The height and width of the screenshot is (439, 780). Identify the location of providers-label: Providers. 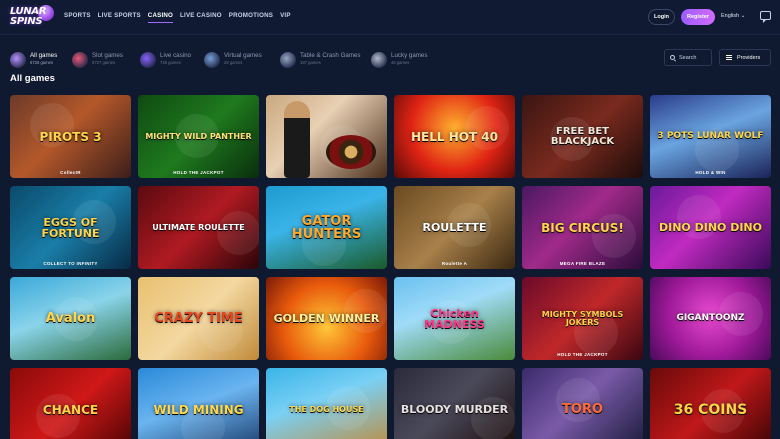
(749, 57).